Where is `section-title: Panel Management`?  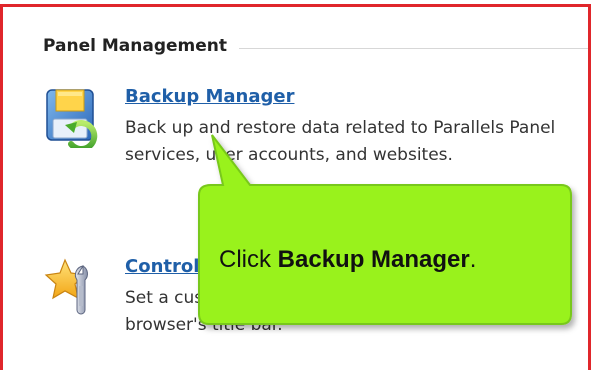
section-title: Panel Management is located at coordinates (135, 46).